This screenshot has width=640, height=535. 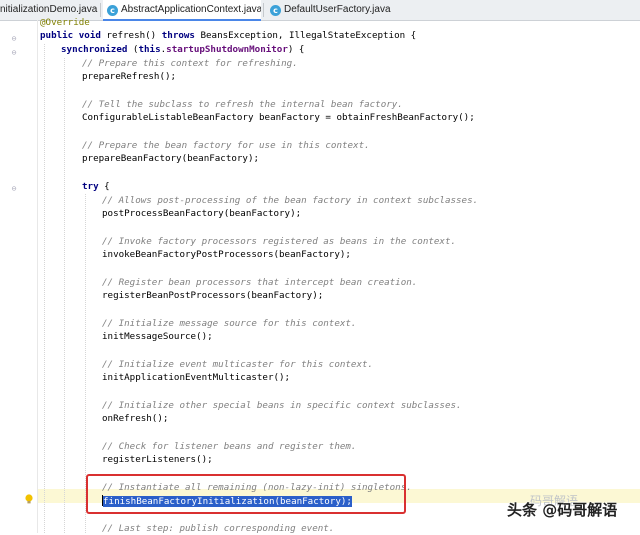 What do you see at coordinates (562, 510) in the screenshot?
I see `watermark: 头条 @码哥解语` at bounding box center [562, 510].